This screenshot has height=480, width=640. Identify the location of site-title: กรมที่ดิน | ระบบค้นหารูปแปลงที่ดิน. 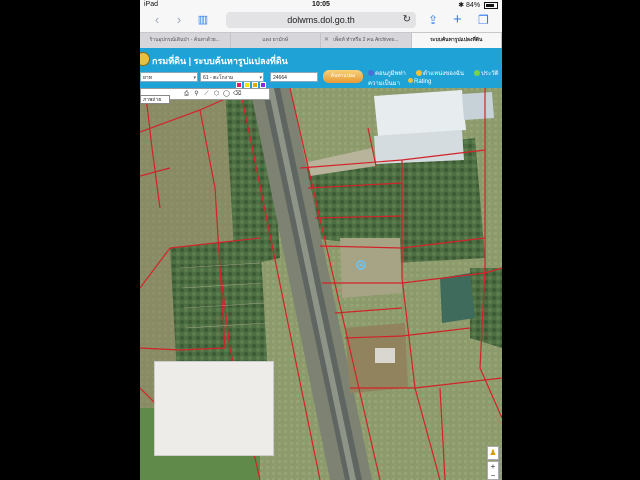
(220, 61).